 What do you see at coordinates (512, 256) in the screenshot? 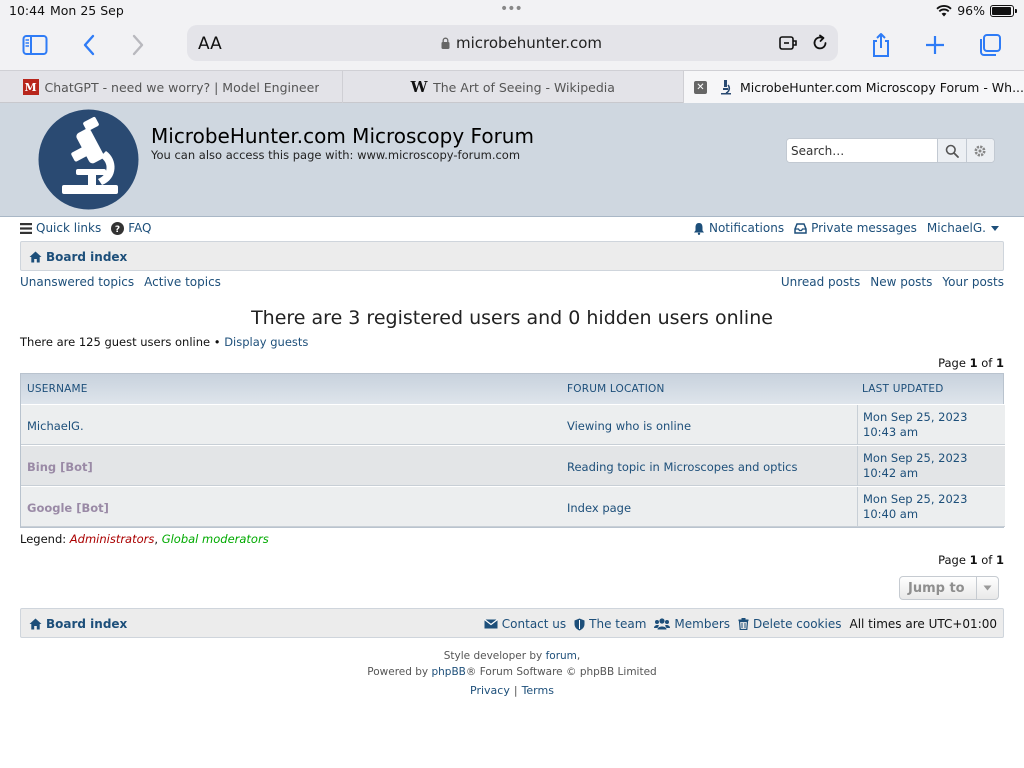
I see `breadcrumb: Board index` at bounding box center [512, 256].